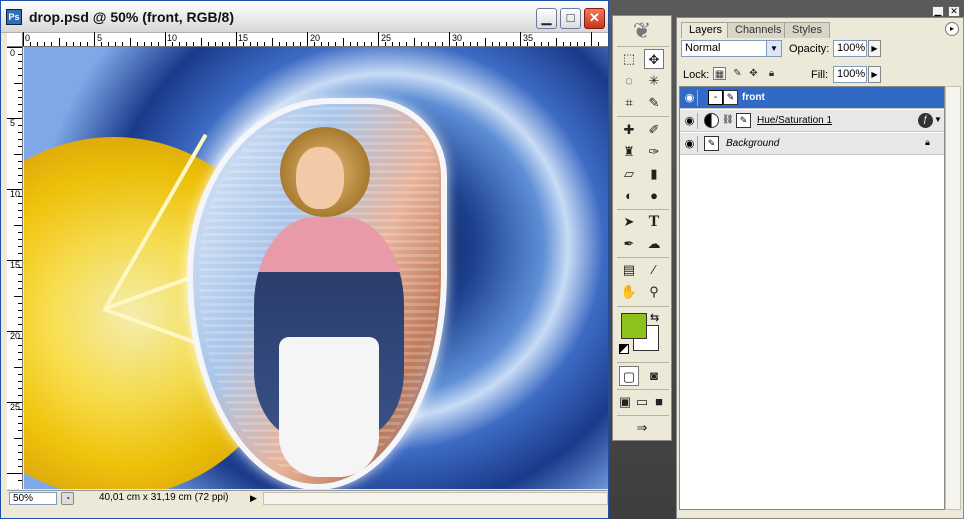  Describe the element at coordinates (850, 48) in the screenshot. I see `opacity-field: 100%` at that location.